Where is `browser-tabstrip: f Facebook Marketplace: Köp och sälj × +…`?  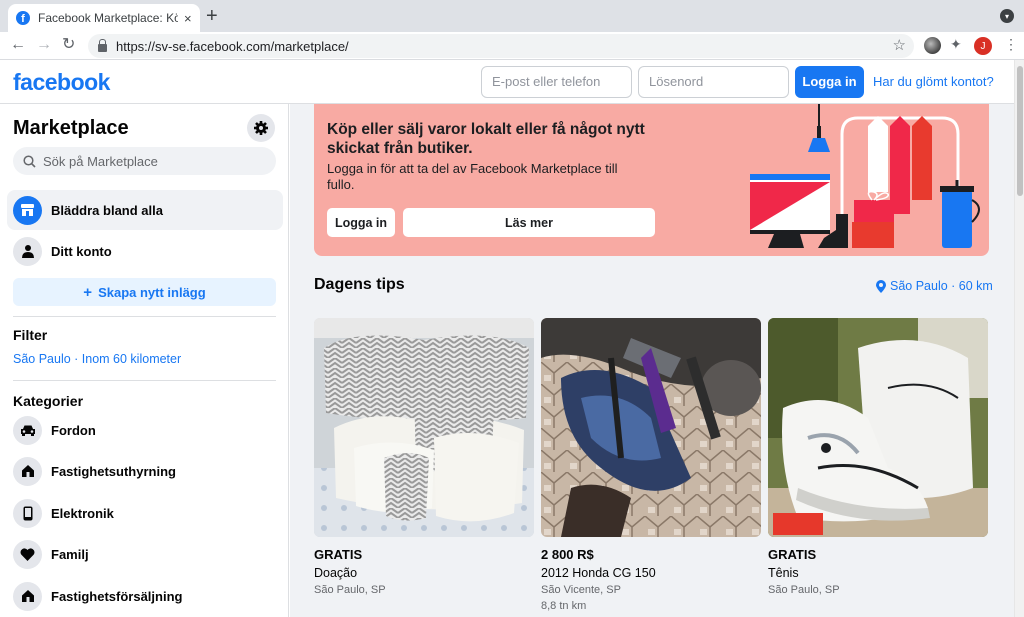
browser-tabstrip: f Facebook Marketplace: Köp och sälj × +… is located at coordinates (512, 16).